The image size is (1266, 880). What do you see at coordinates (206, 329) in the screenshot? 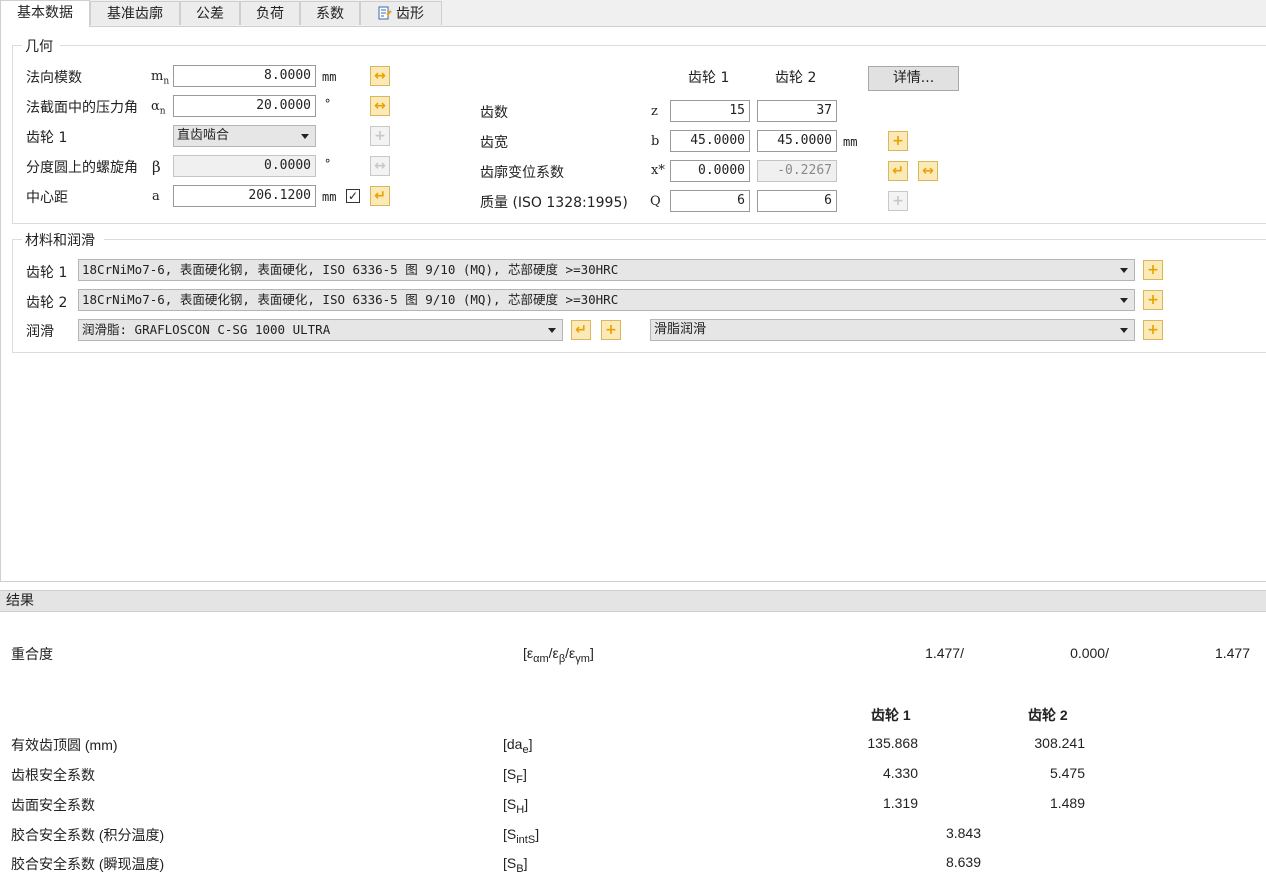
I see `lubricant-value: 润滑脂: GRAFLOSCON C-SG 1000 ULTRA` at bounding box center [206, 329].